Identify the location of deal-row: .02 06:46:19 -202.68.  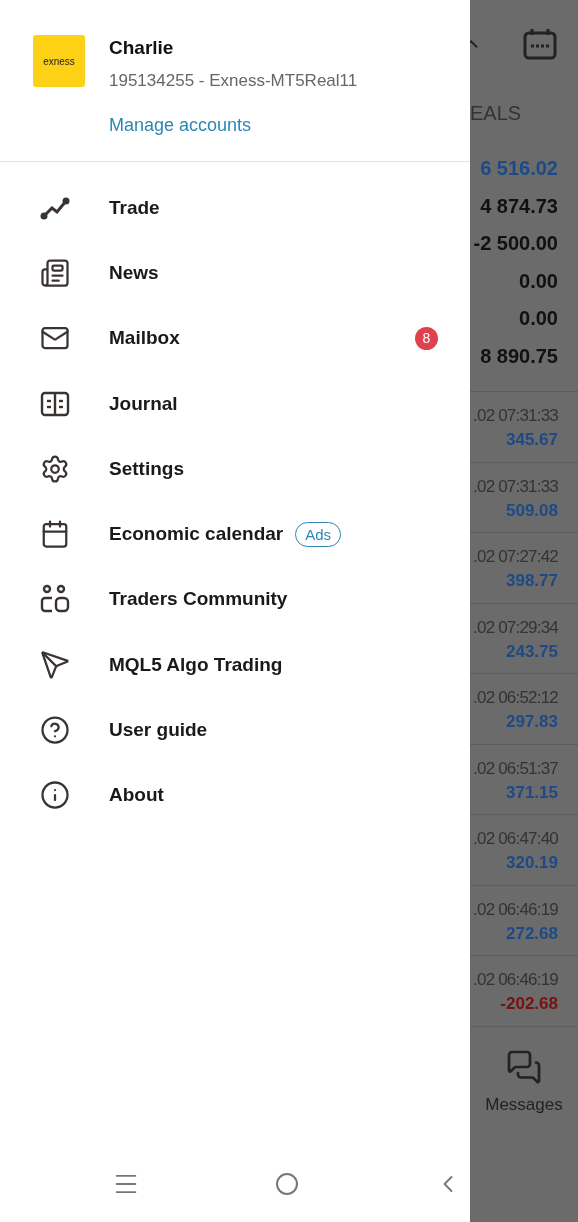
(524, 991).